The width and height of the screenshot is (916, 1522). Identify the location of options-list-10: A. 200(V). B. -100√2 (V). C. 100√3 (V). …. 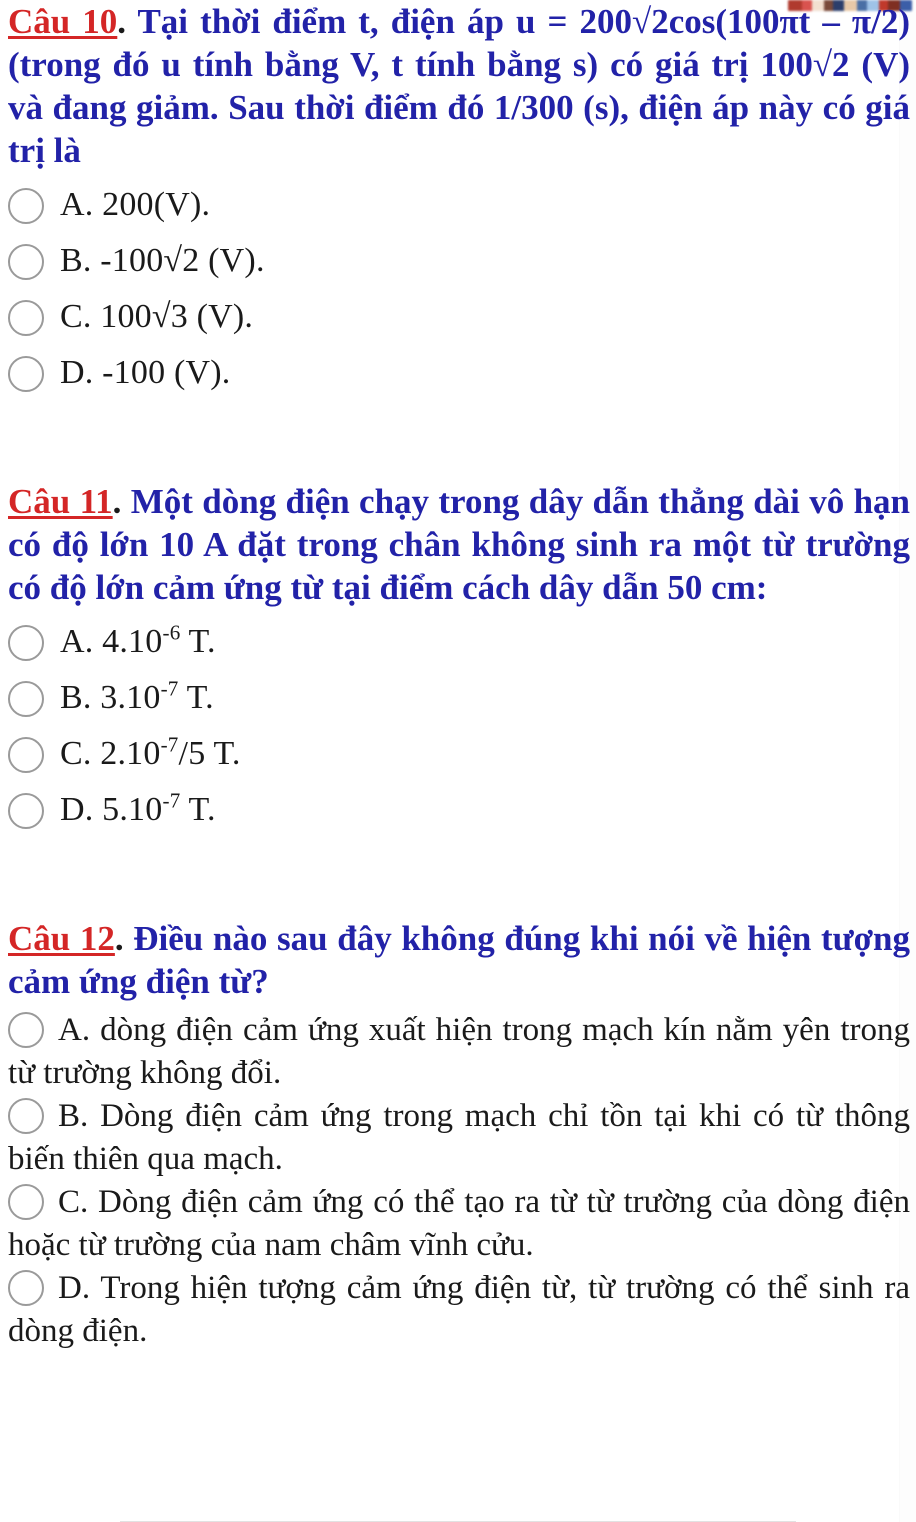
(459, 289).